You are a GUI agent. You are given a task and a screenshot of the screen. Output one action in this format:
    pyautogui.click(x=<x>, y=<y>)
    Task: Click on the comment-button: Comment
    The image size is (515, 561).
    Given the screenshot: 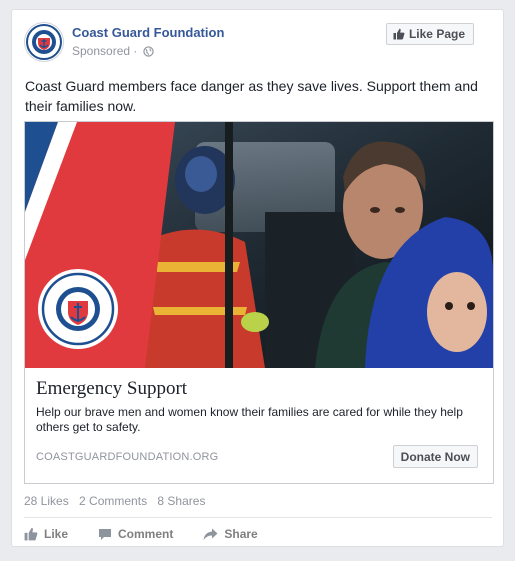 What is the action you would take?
    pyautogui.click(x=135, y=534)
    